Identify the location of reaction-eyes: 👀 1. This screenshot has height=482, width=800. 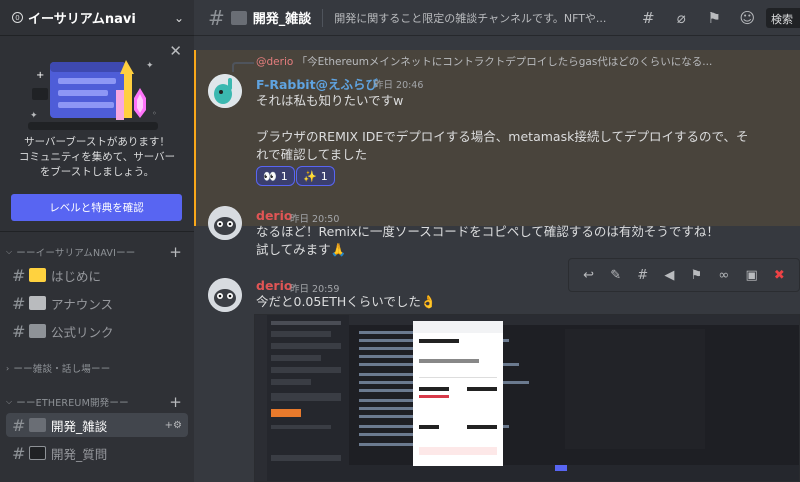
(275, 176).